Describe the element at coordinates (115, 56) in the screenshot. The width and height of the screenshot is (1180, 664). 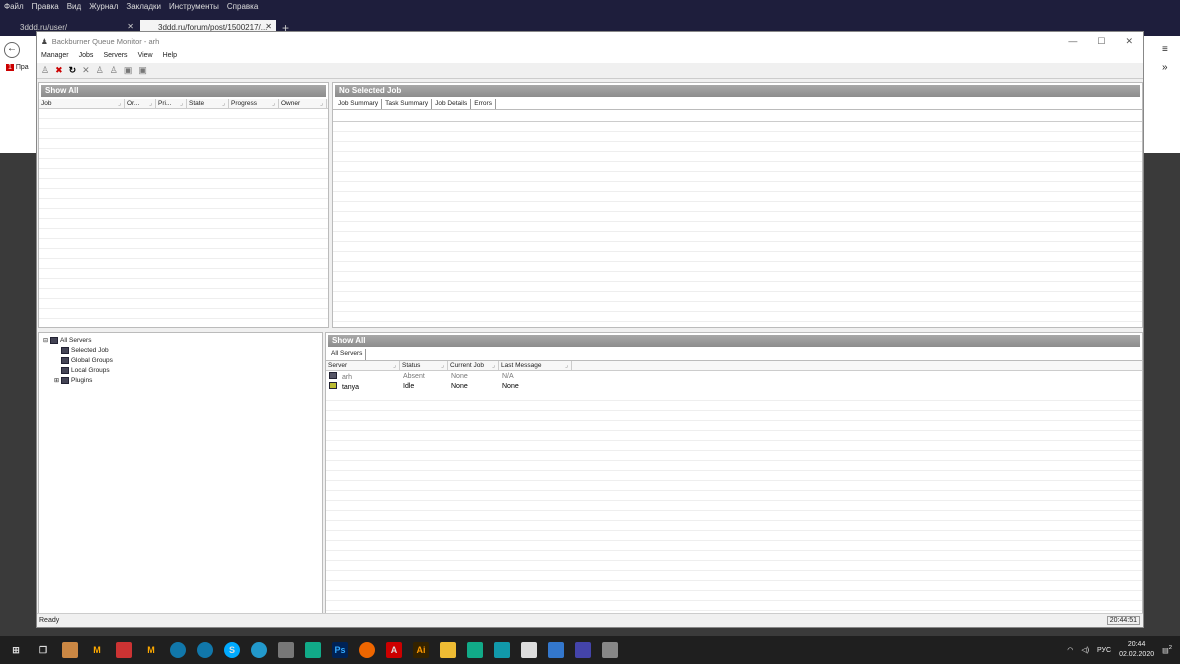
I see `menu-servers: Servers` at that location.